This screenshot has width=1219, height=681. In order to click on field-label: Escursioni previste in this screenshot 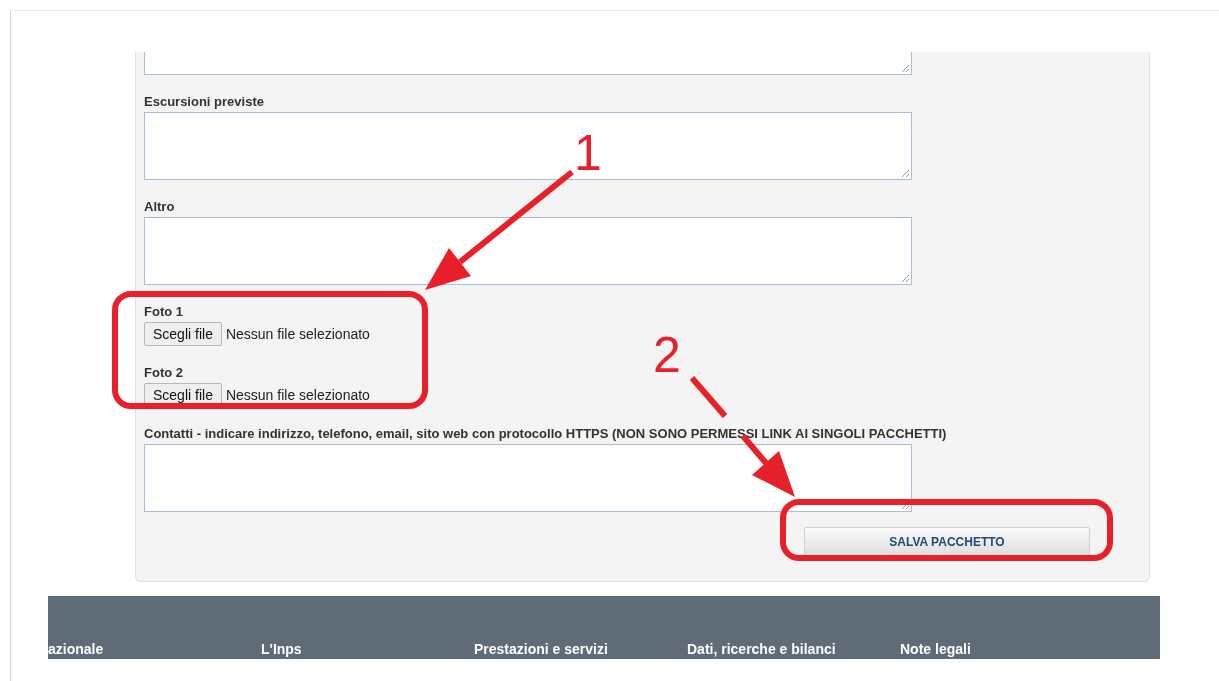, I will do `click(204, 102)`.